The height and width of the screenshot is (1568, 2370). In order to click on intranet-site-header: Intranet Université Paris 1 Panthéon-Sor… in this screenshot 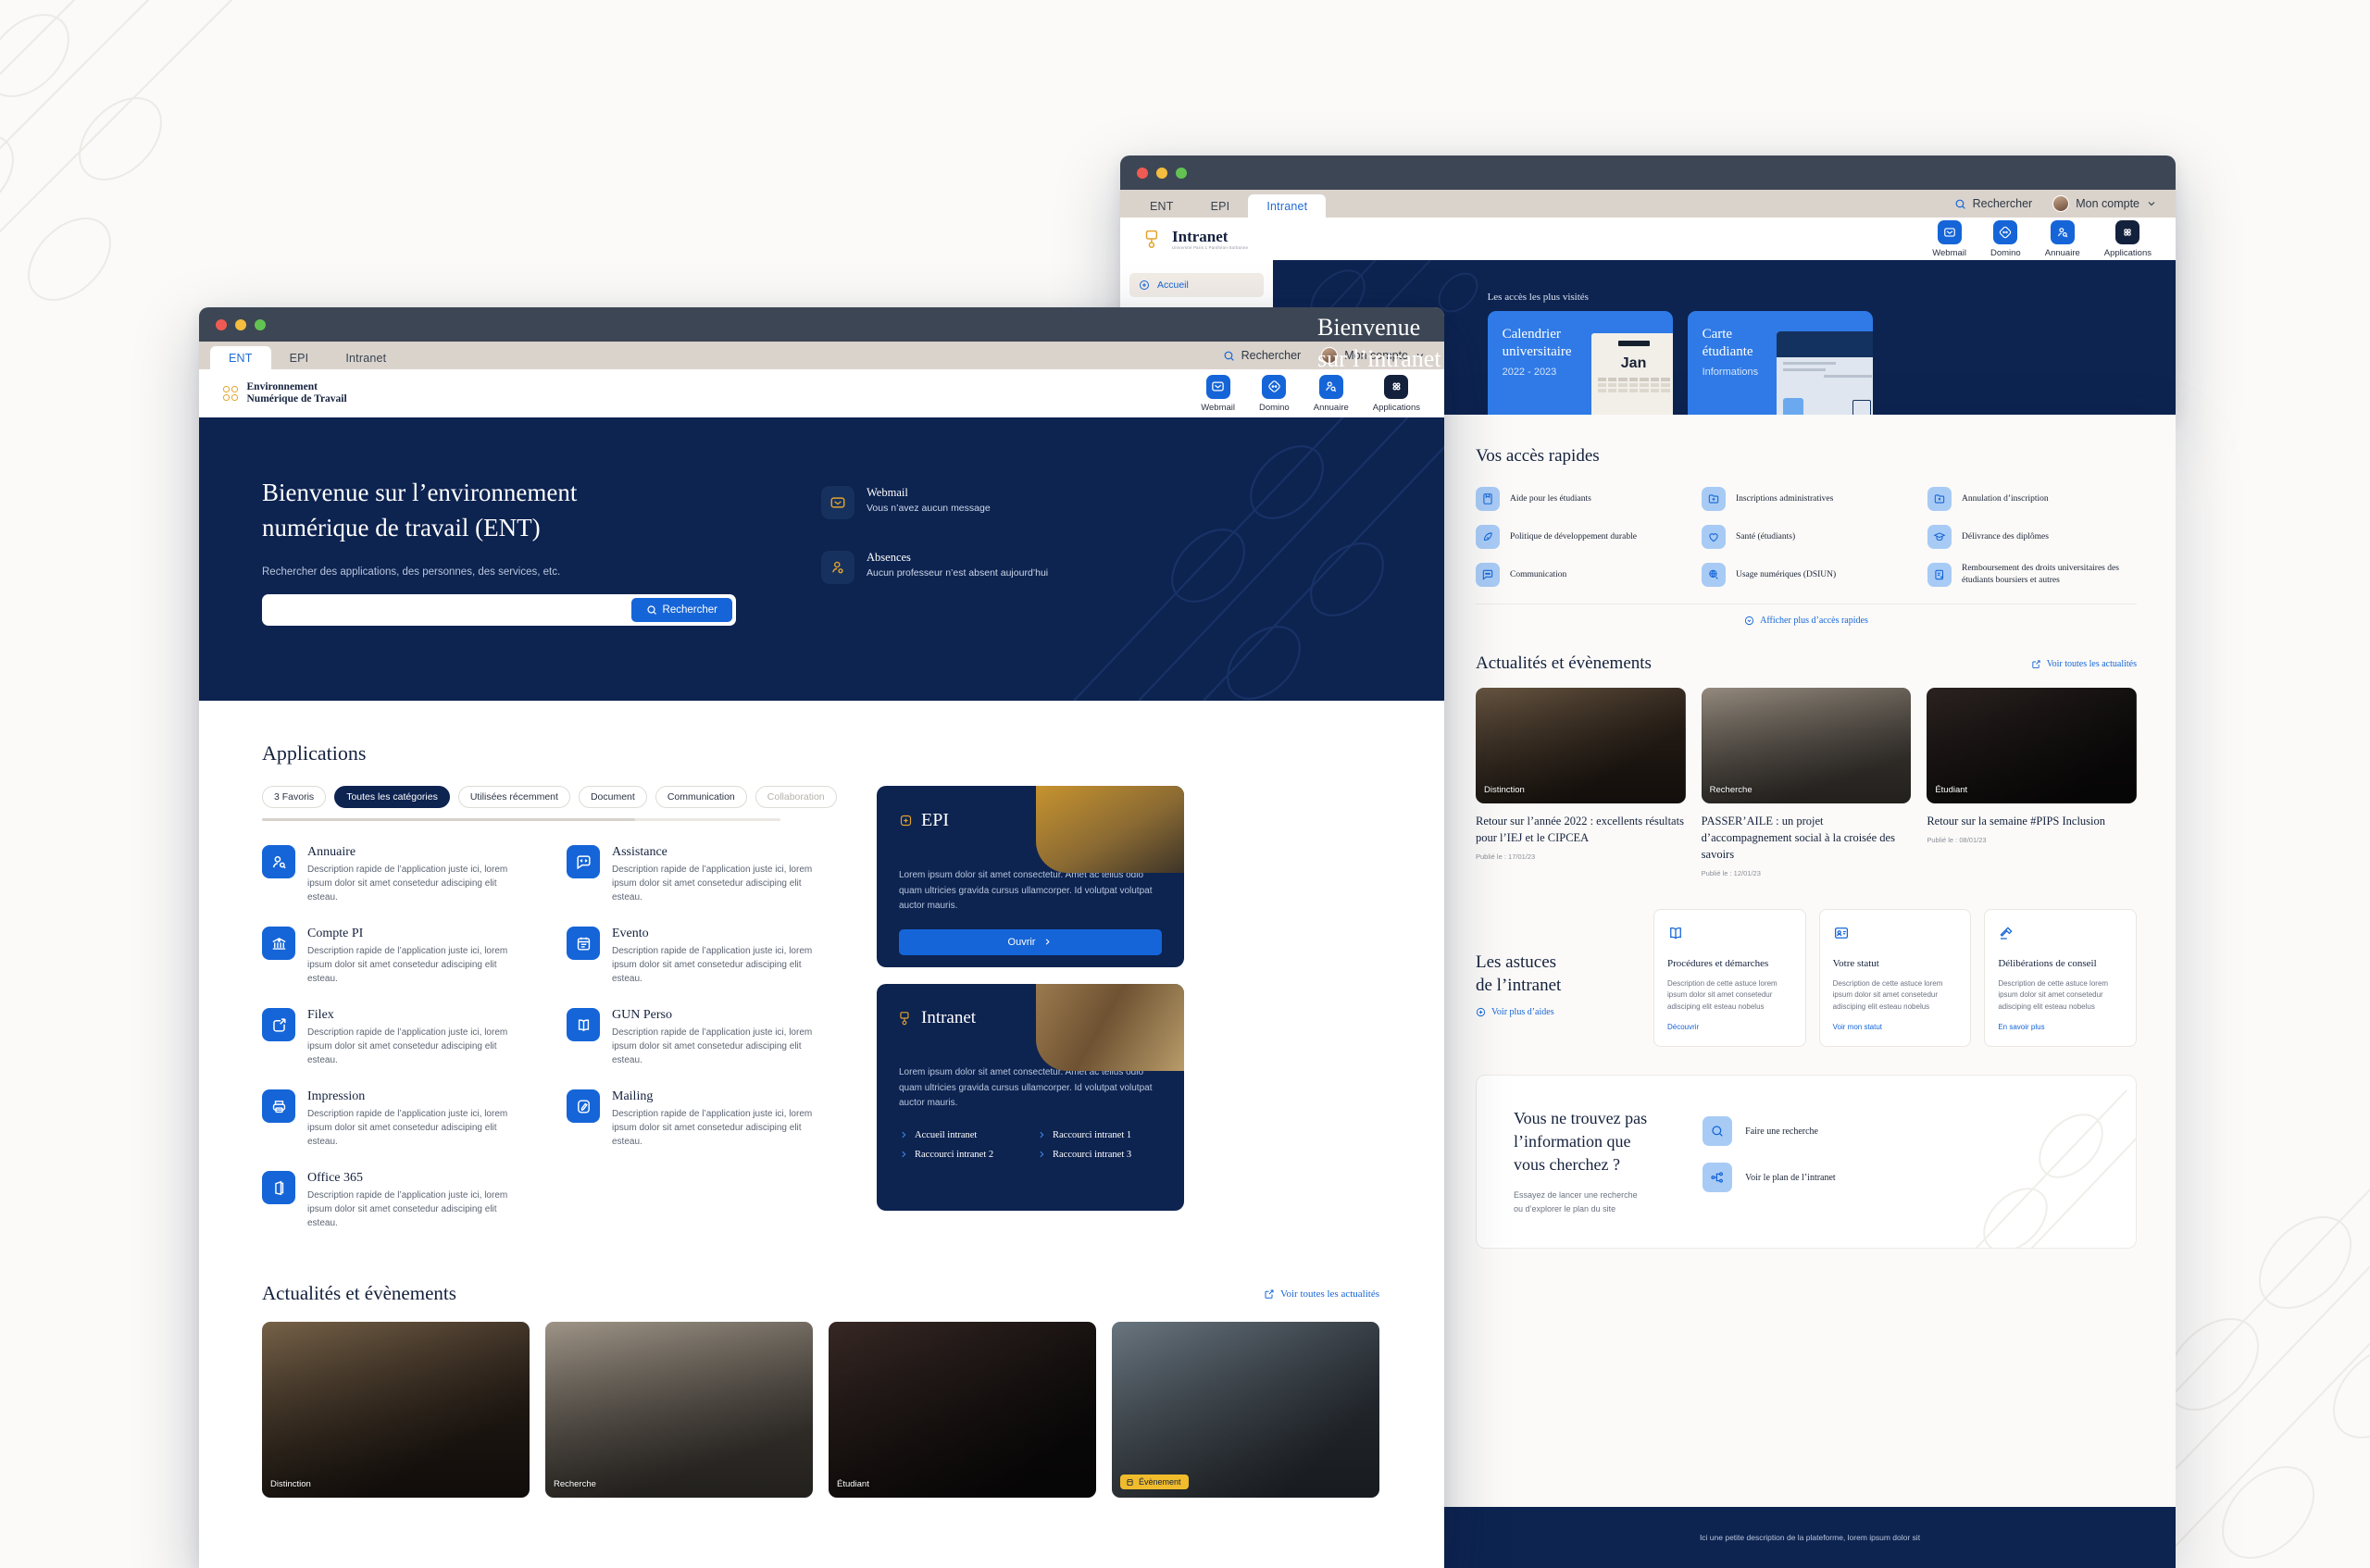, I will do `click(1648, 239)`.